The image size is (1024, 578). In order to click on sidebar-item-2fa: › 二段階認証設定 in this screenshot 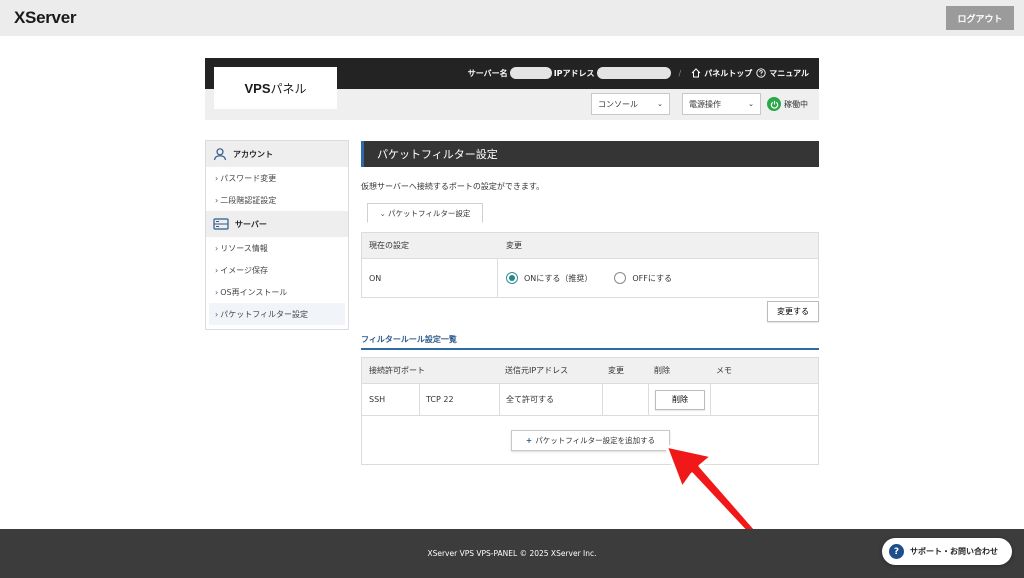, I will do `click(277, 200)`.